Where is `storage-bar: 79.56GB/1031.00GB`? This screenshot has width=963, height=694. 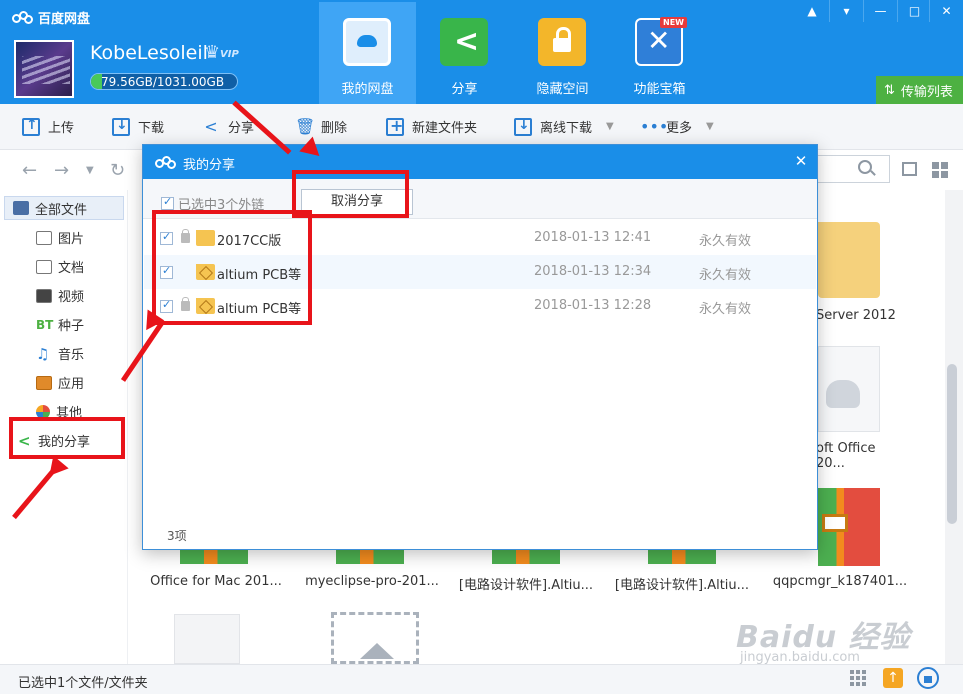 storage-bar: 79.56GB/1031.00GB is located at coordinates (164, 81).